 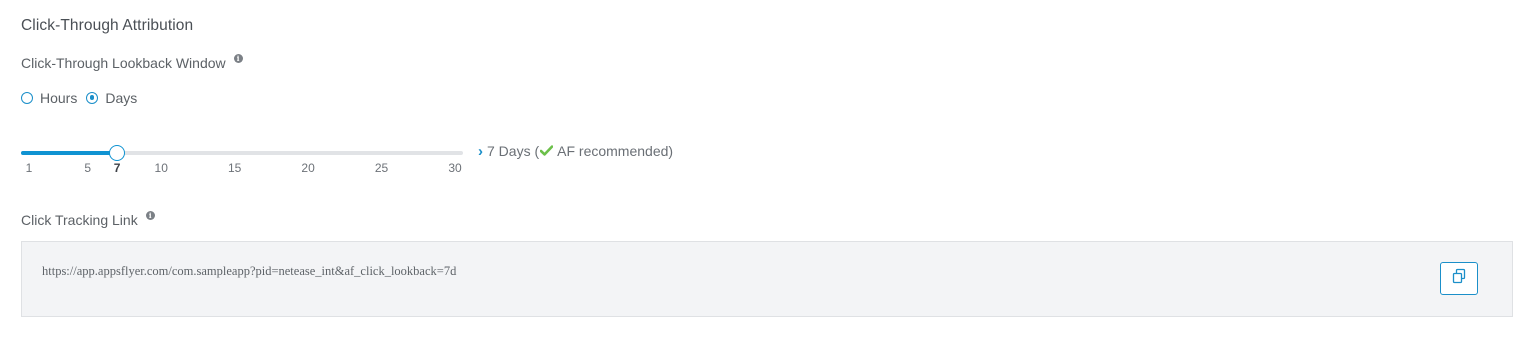 I want to click on slider-ticks: 1 5 7 10 15 20 25 30, so click(x=242, y=169).